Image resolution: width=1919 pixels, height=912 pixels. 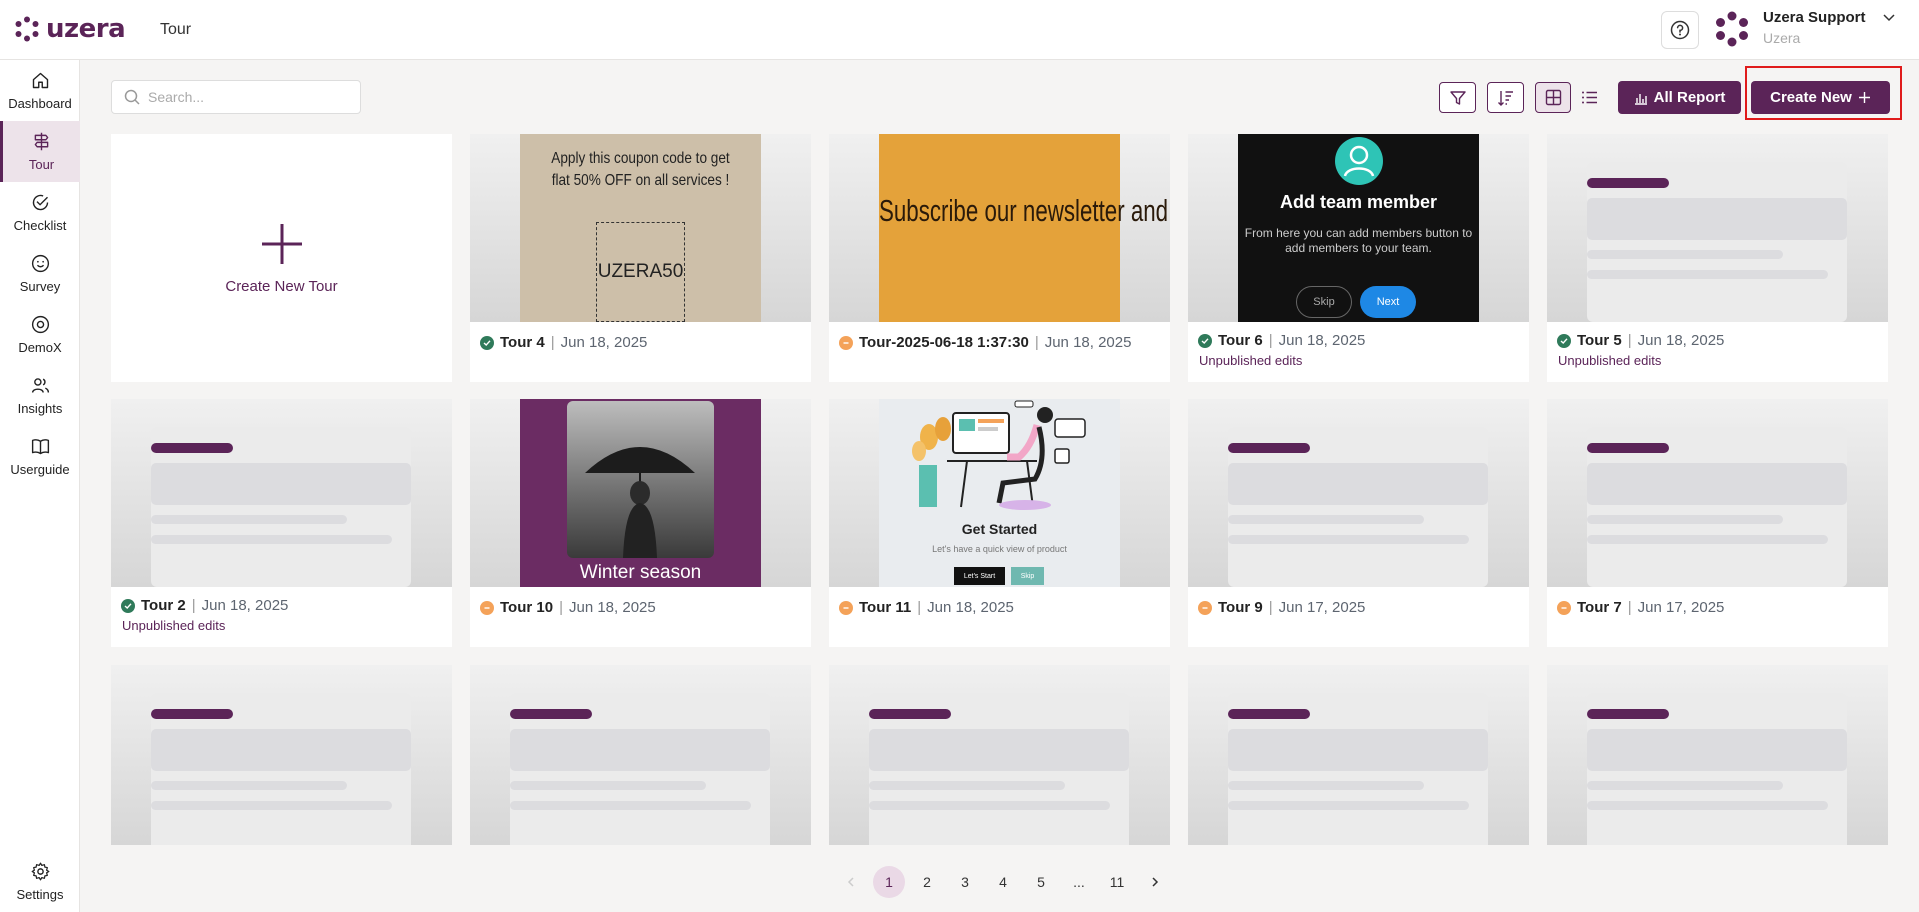 I want to click on sidebar-item-label: Tour, so click(x=41, y=164).